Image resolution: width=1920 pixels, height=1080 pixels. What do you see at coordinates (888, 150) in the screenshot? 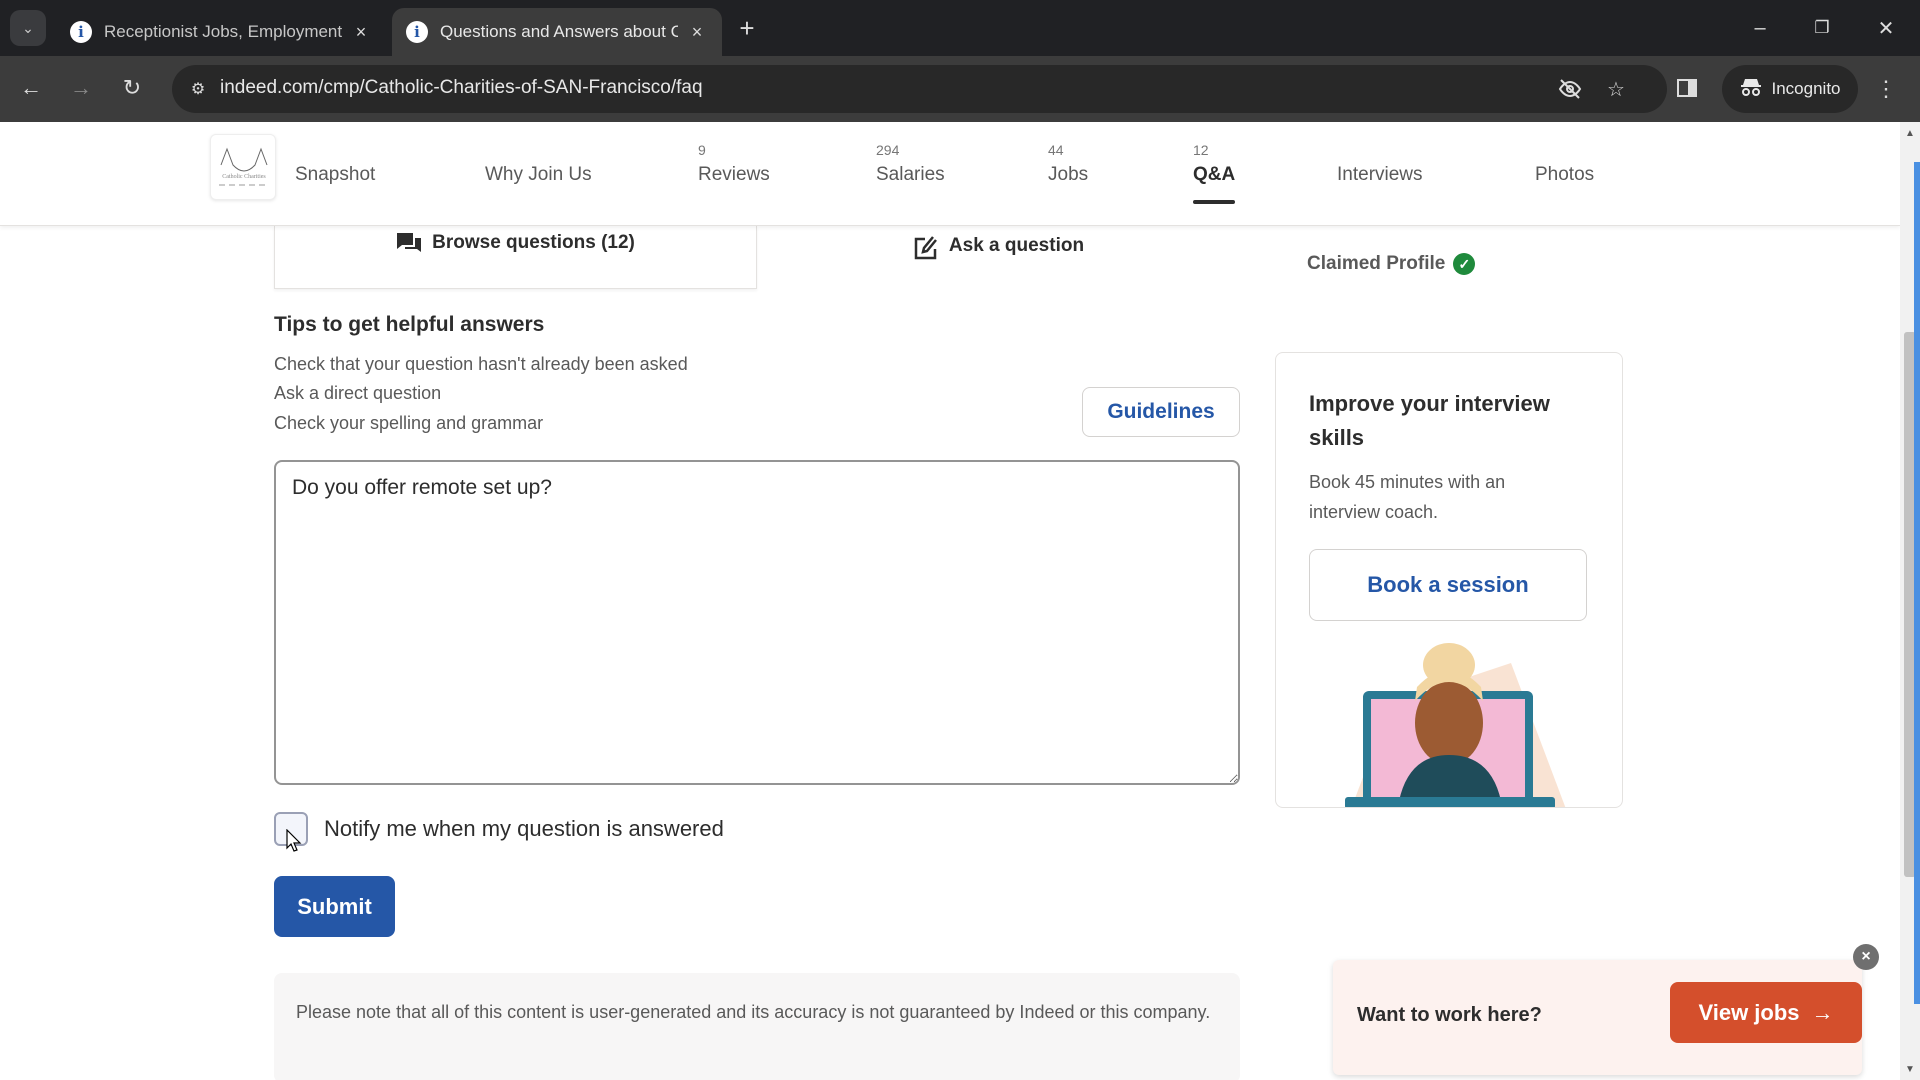
I see `nav-count: 294` at bounding box center [888, 150].